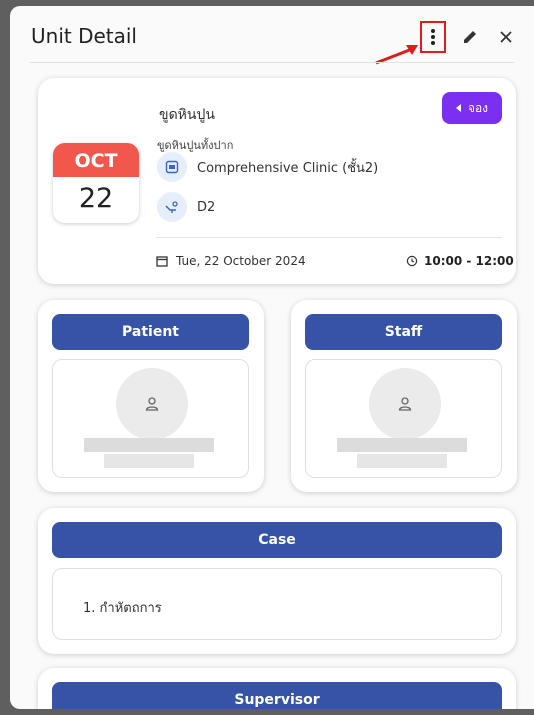 The image size is (534, 715). I want to click on dental-chair-icon, so click(172, 207).